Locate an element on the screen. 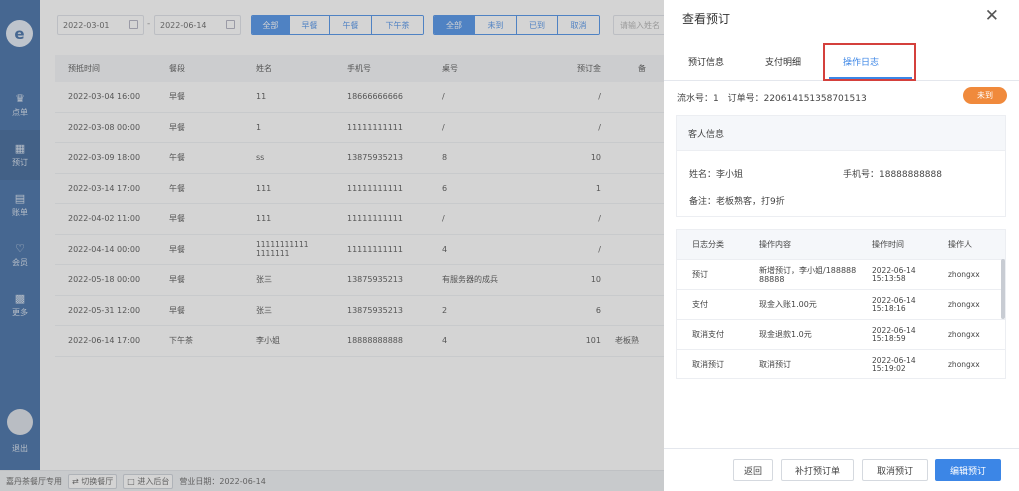  log-time: 2022-06-14 15:19:02 is located at coordinates (898, 364).